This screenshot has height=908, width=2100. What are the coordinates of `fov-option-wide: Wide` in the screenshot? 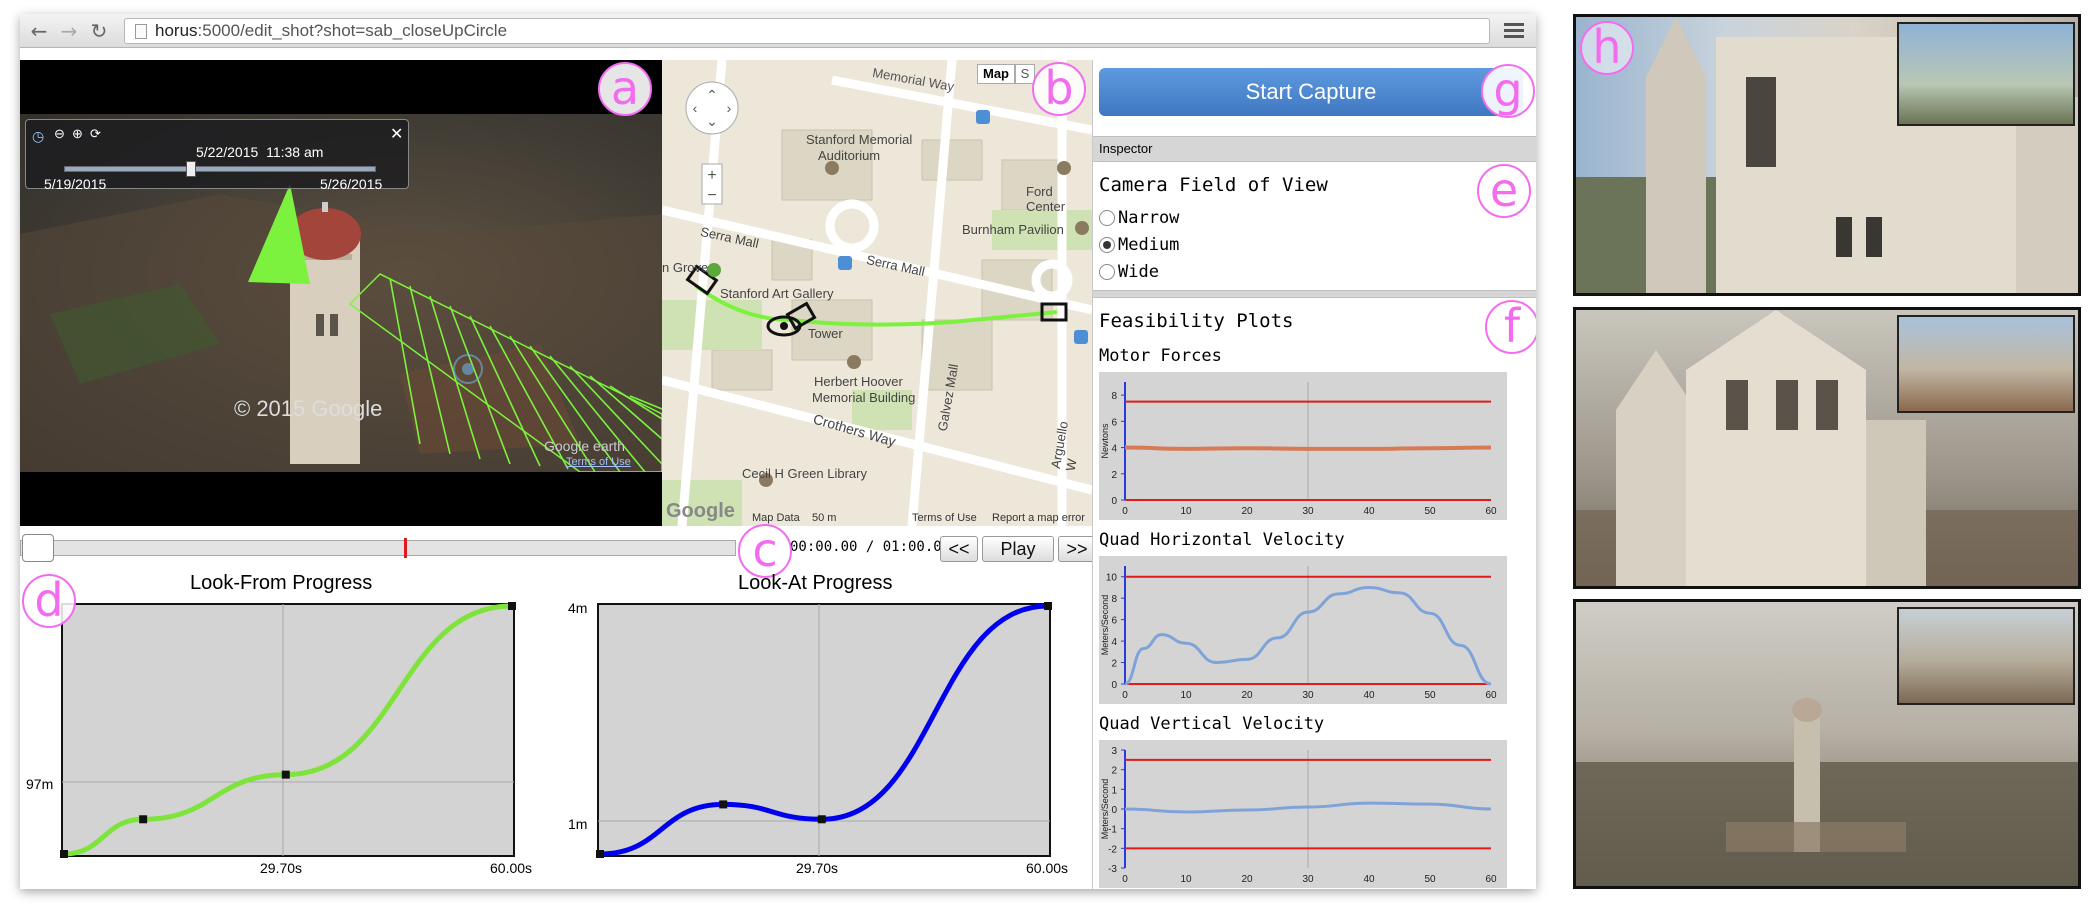 It's located at (1129, 272).